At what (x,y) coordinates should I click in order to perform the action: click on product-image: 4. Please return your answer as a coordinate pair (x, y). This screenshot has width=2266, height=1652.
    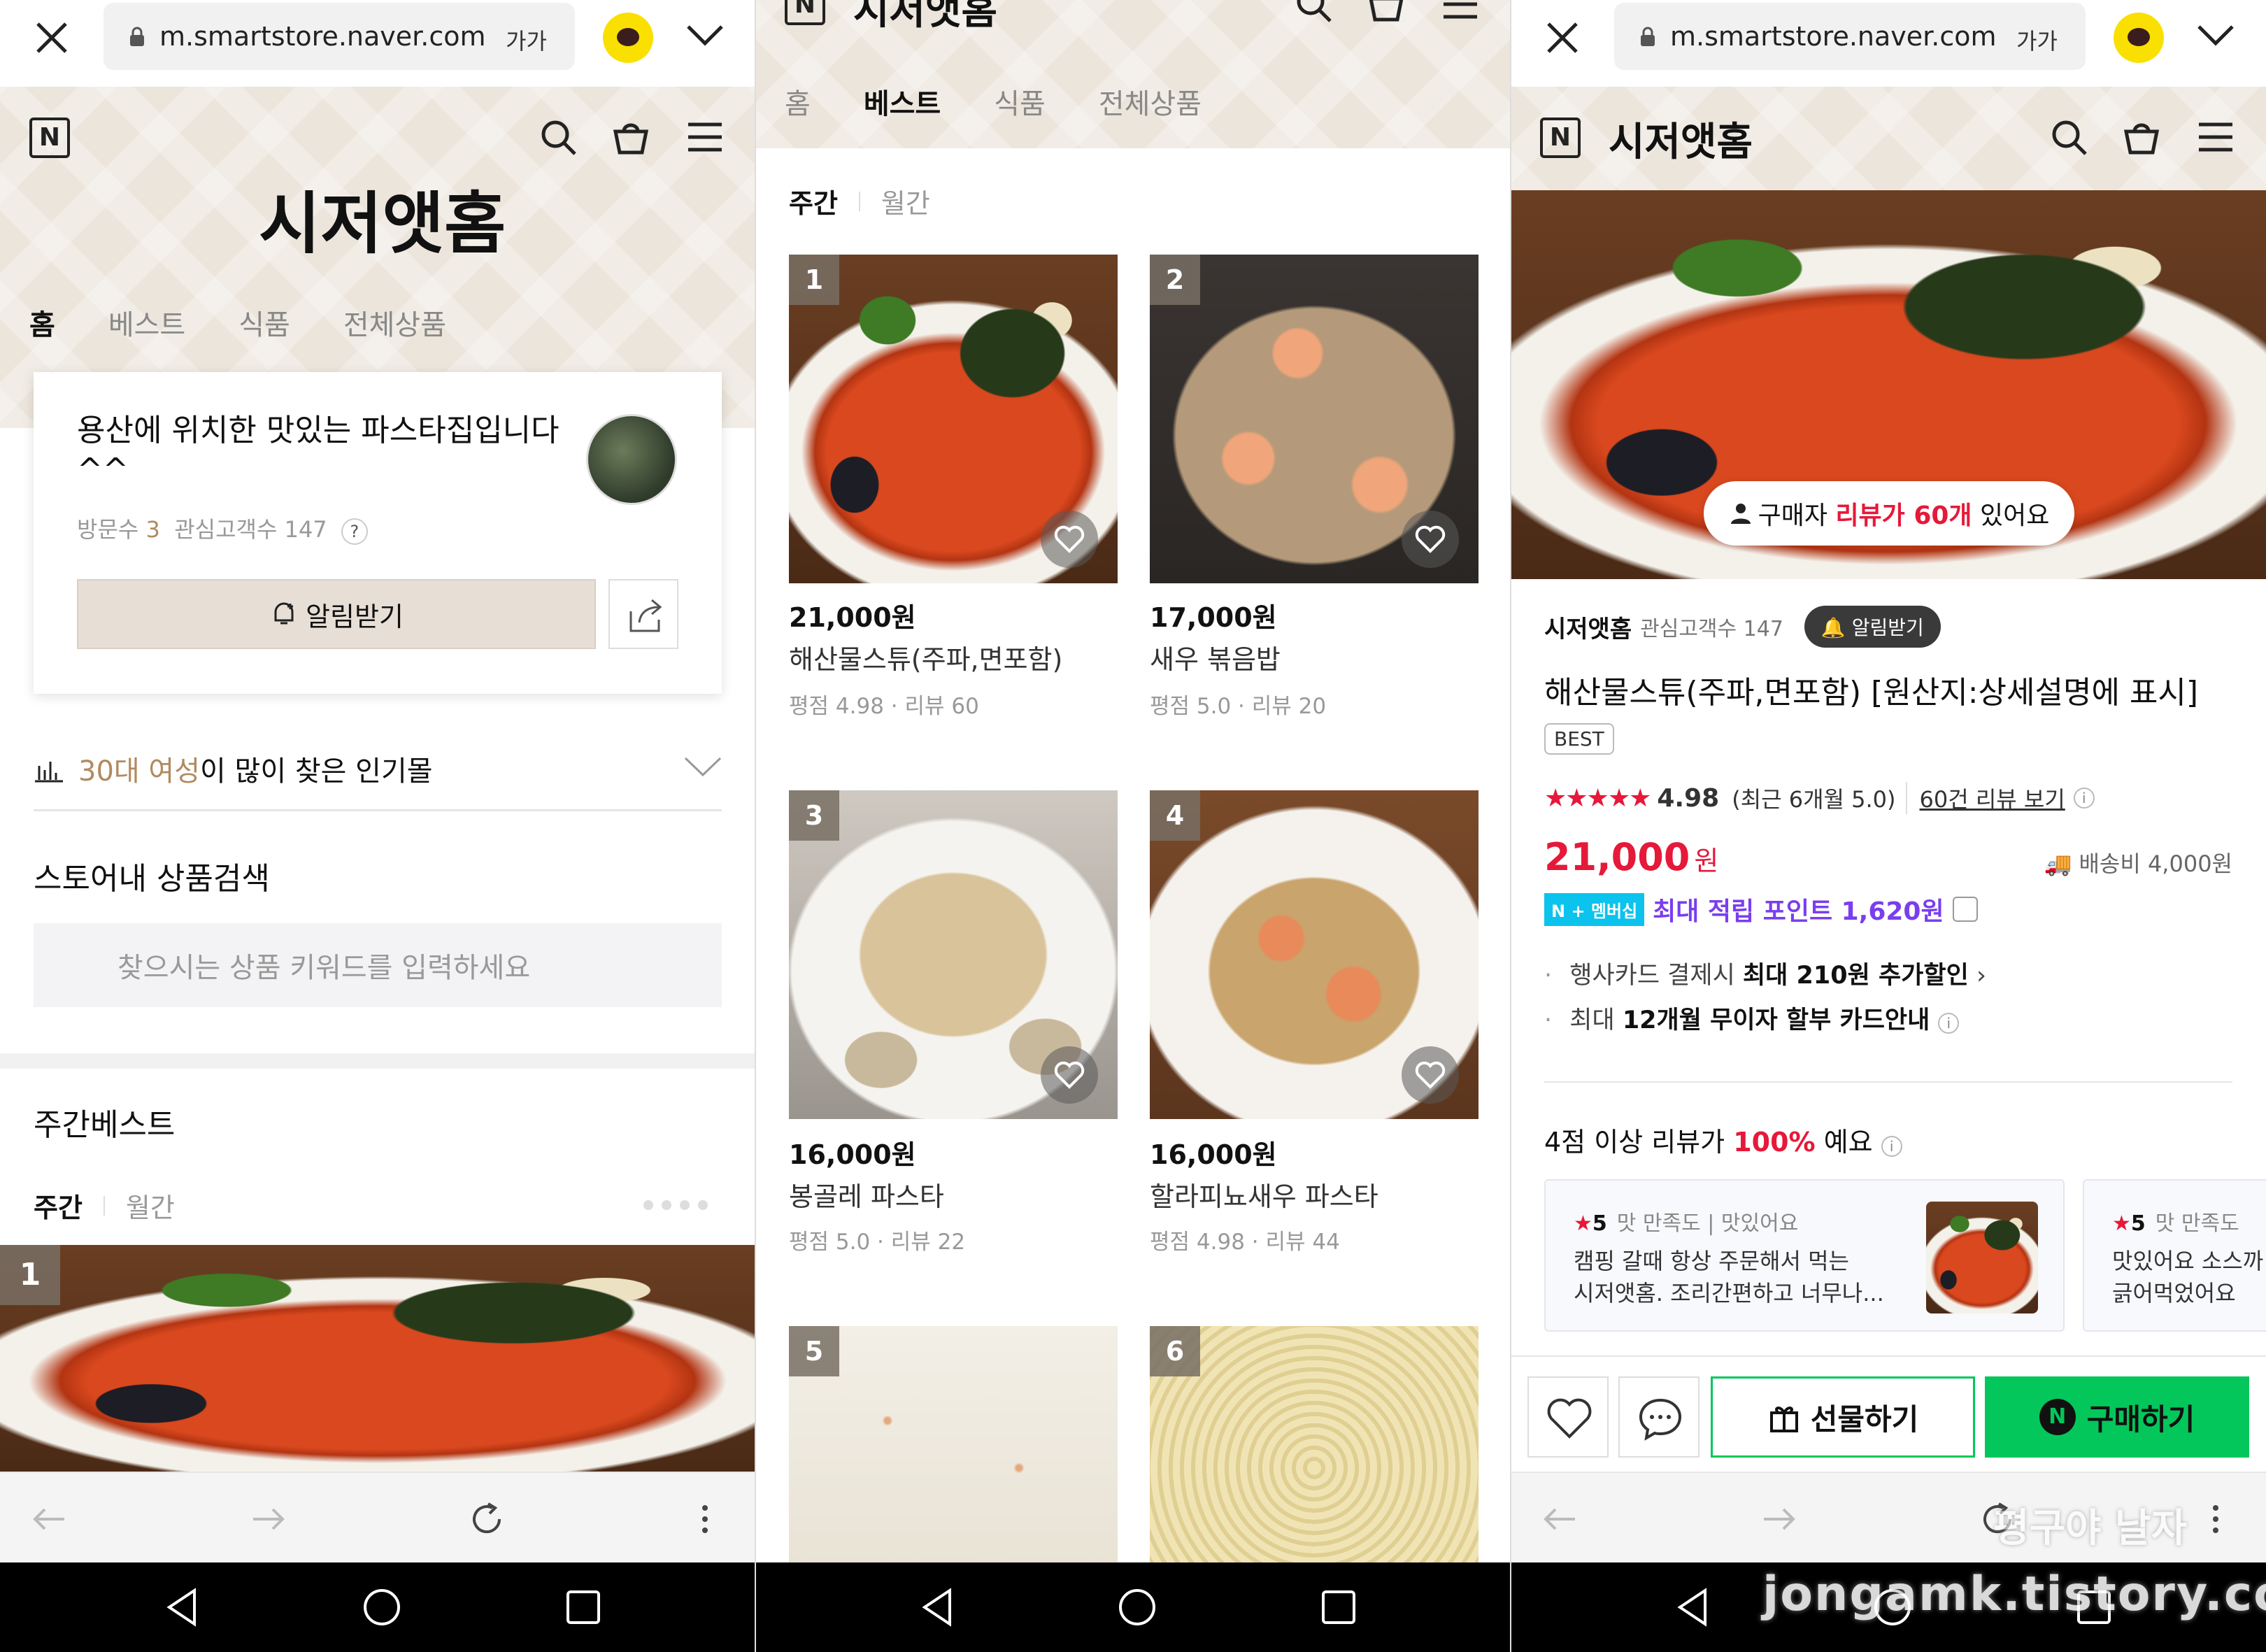
    Looking at the image, I should click on (1314, 954).